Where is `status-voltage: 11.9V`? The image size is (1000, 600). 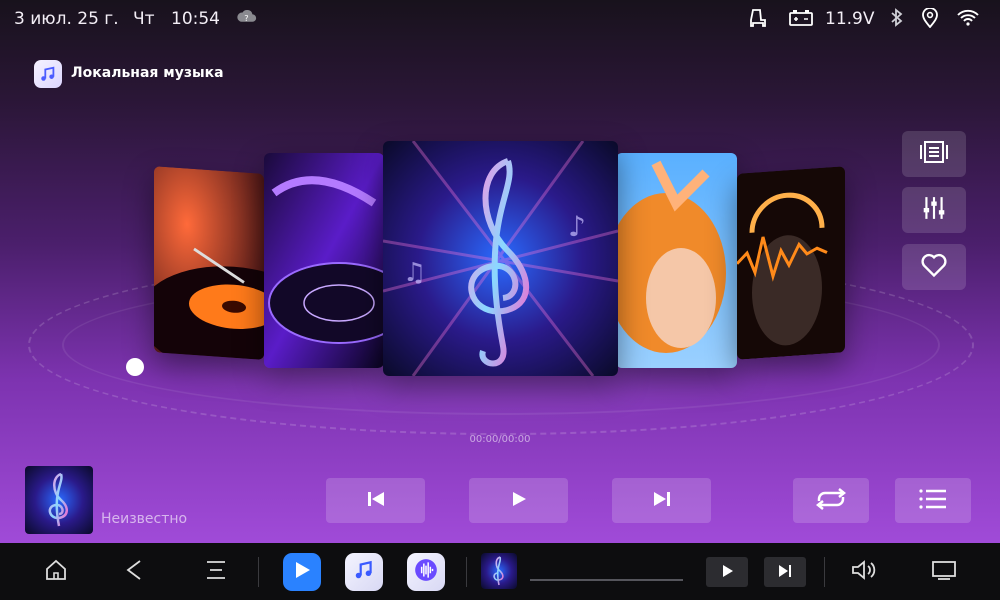
status-voltage: 11.9V is located at coordinates (850, 19).